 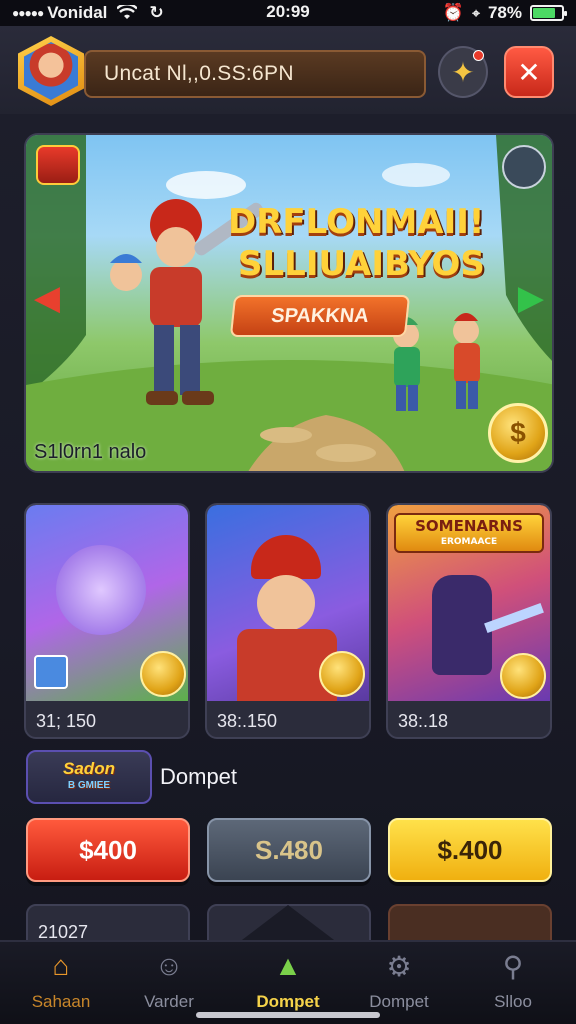 I want to click on game-card-value: 38:.18, so click(x=423, y=721).